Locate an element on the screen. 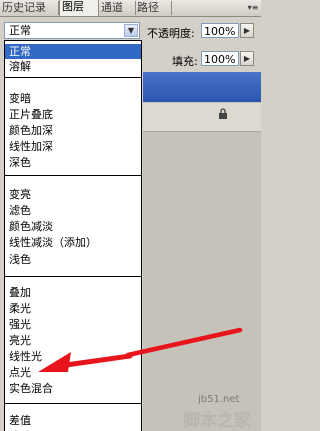 The image size is (320, 431). watermark-url: jb51.net is located at coordinates (219, 399).